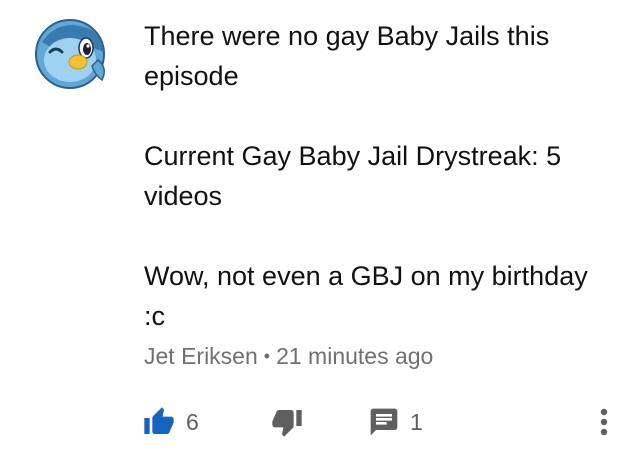 Image resolution: width=640 pixels, height=476 pixels. Describe the element at coordinates (416, 421) in the screenshot. I see `reply-count: 1` at that location.